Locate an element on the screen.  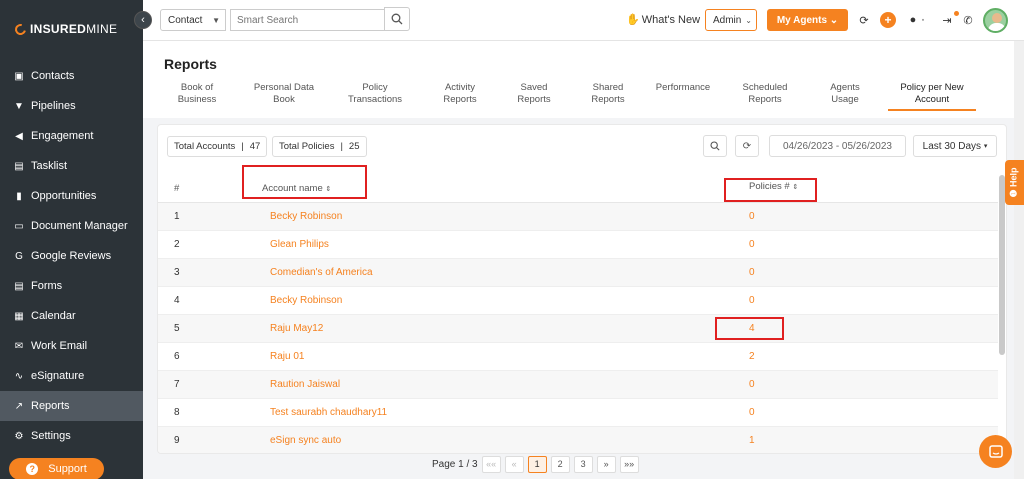
phone-icon: ✆ is located at coordinates (968, 20).